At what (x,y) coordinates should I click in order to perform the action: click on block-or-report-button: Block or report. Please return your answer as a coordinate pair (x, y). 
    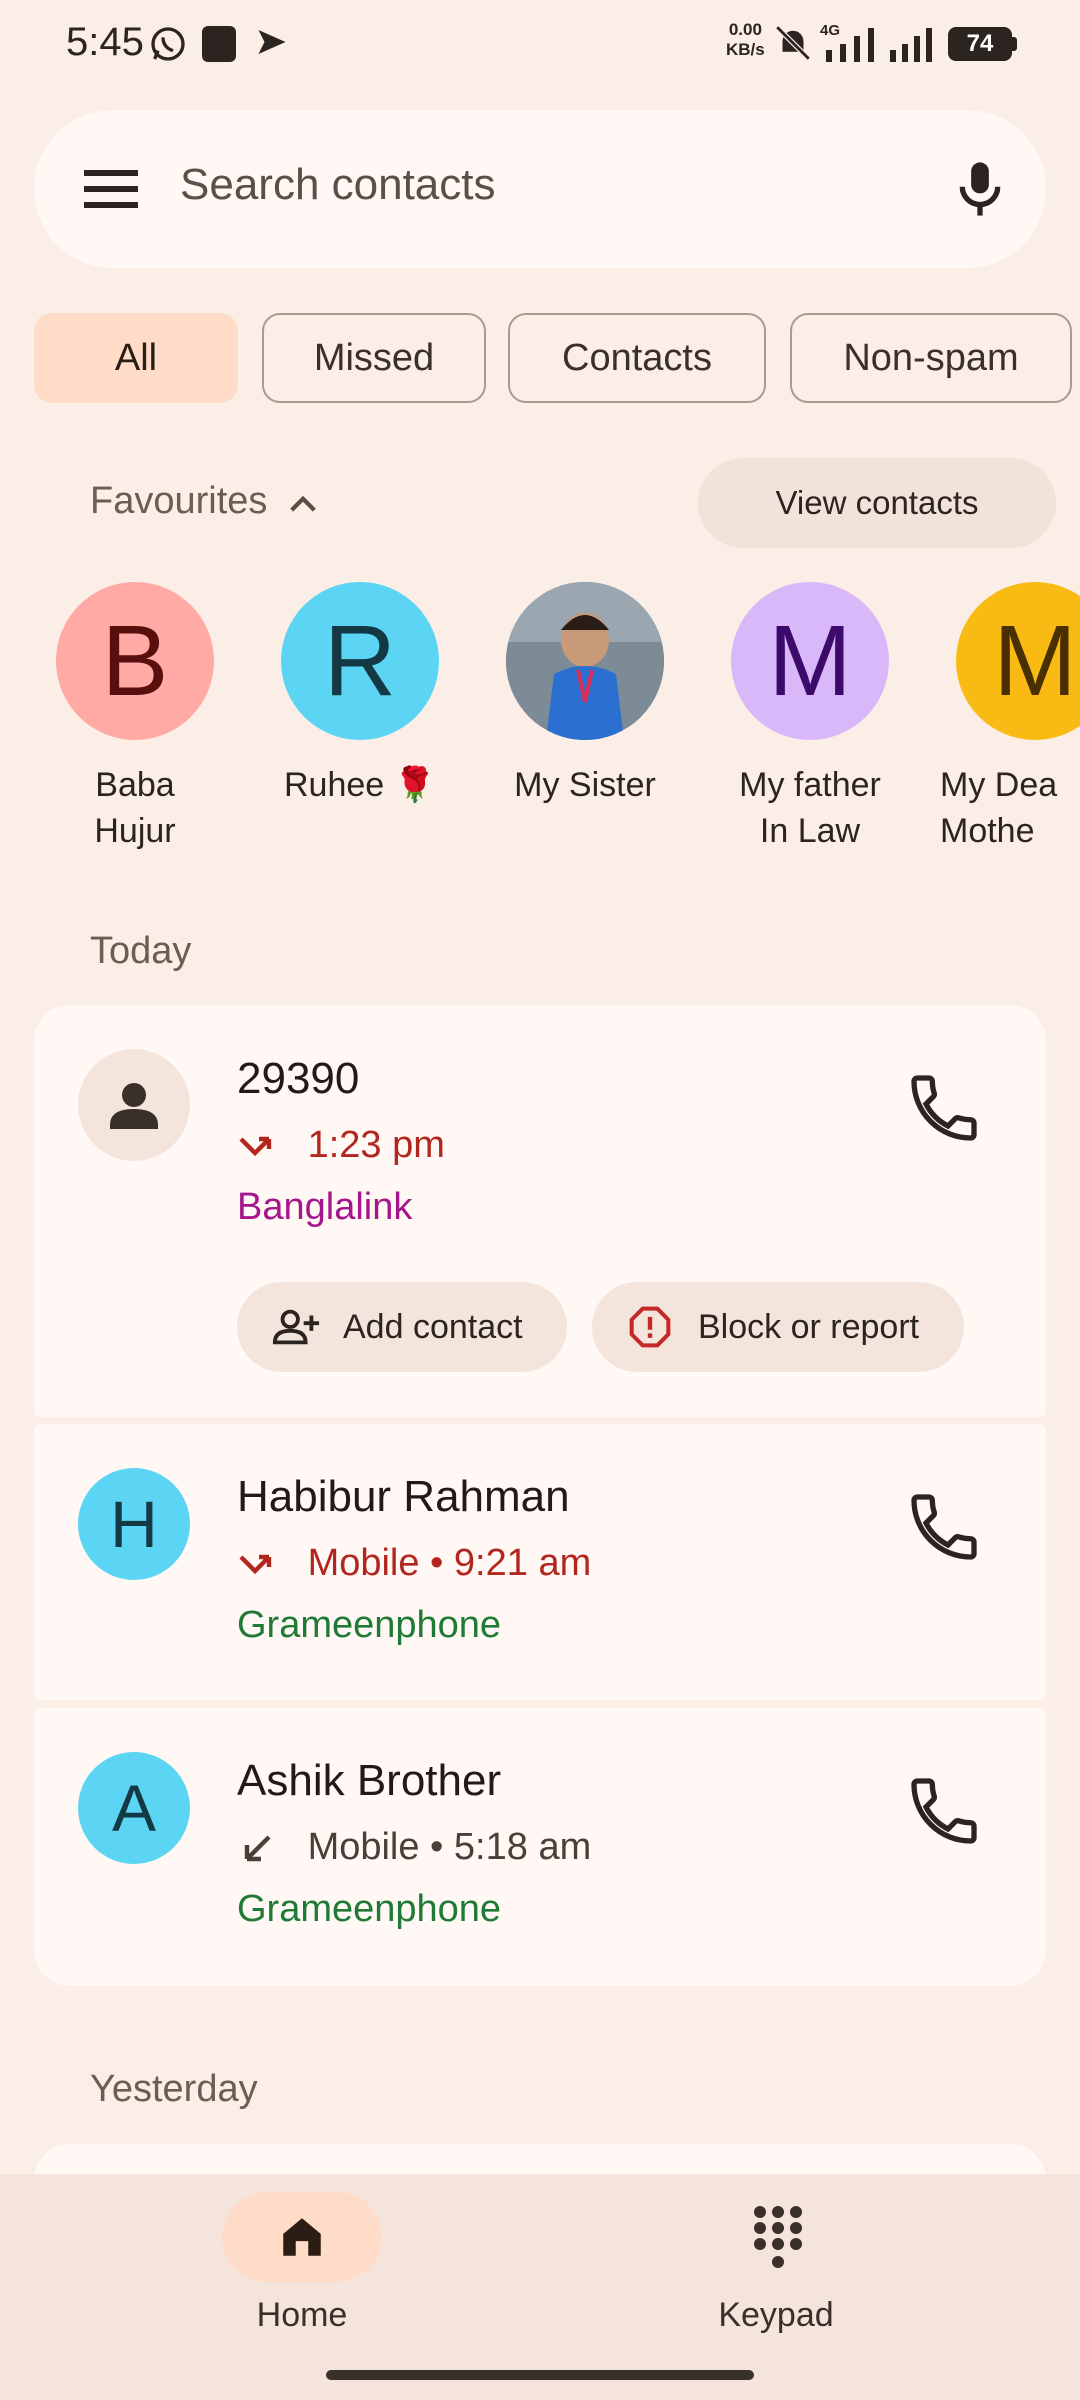
    Looking at the image, I should click on (778, 1327).